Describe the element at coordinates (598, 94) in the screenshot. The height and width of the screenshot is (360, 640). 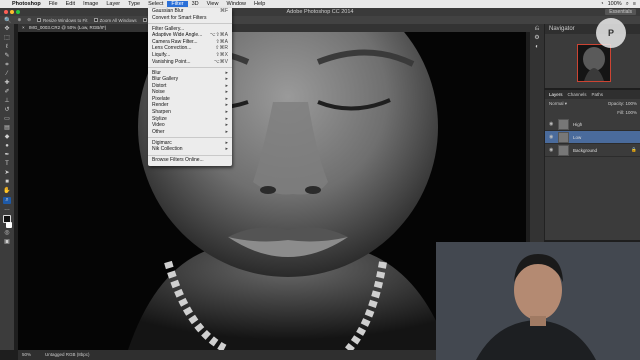
I see `tab-paths: Paths` at that location.